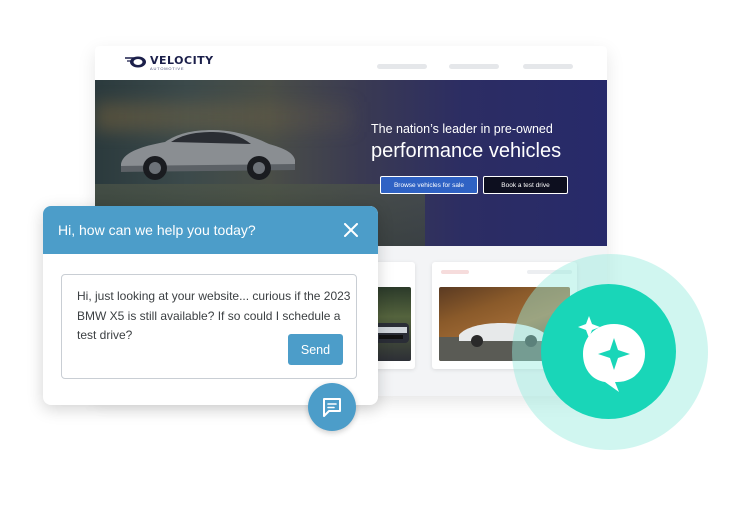 The width and height of the screenshot is (731, 510). I want to click on sports-car-image, so click(208, 155).